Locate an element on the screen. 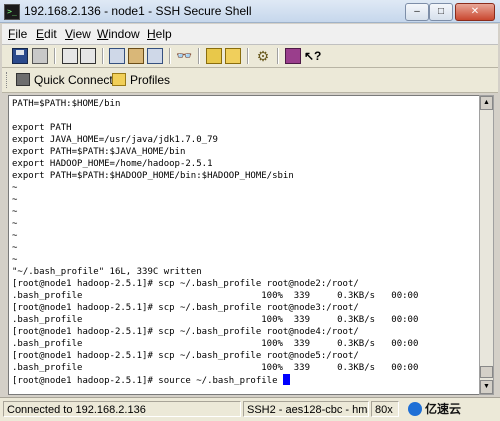 The width and height of the screenshot is (500, 421). maximize-button: □ is located at coordinates (441, 12).